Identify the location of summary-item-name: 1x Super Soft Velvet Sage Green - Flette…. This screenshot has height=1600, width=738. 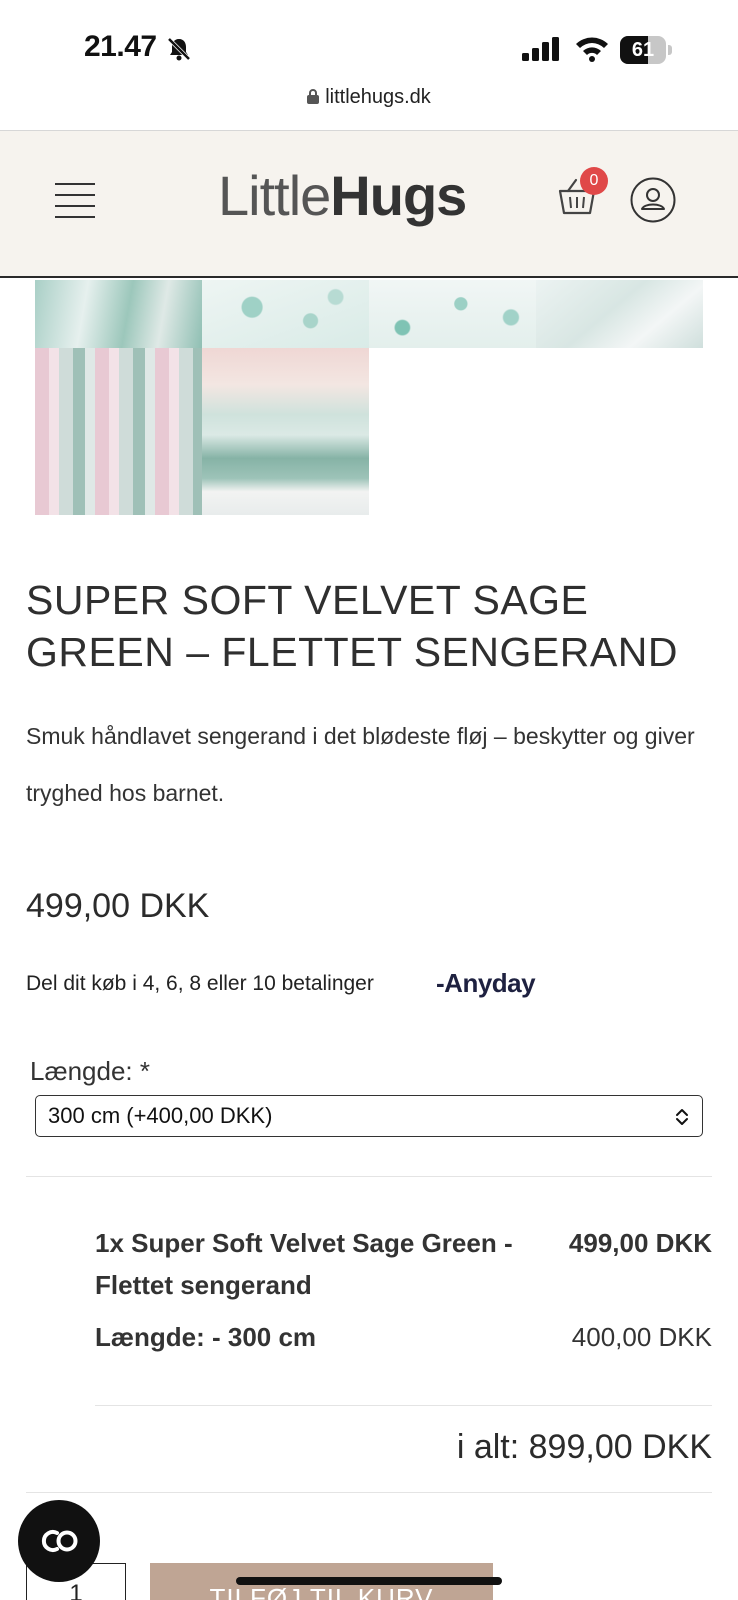
(304, 1264).